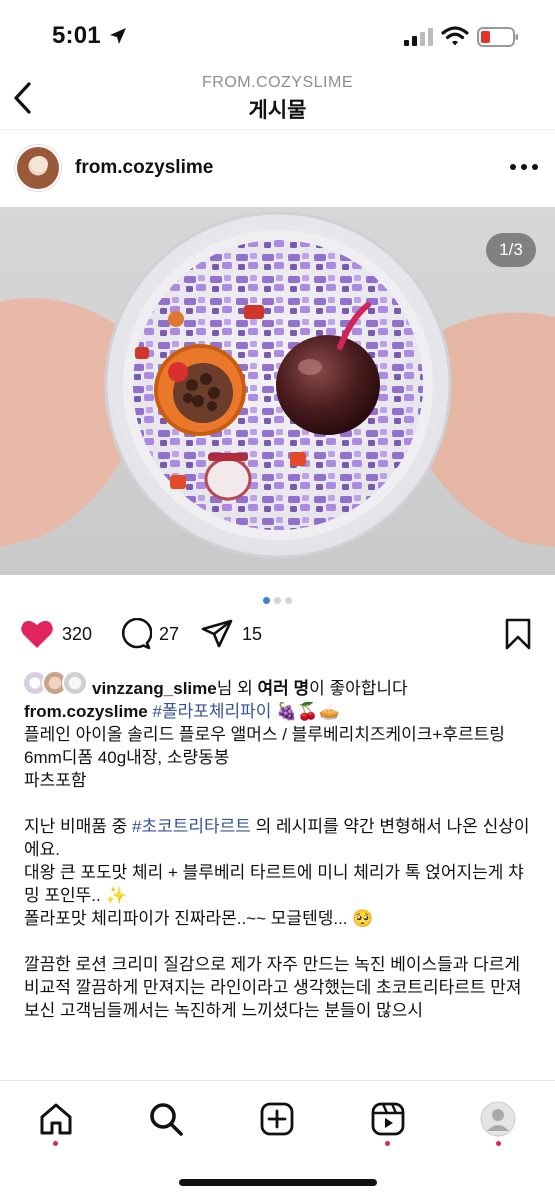  Describe the element at coordinates (127, 757) in the screenshot. I see `caption-line: 6mm디폼 40g내장, 소량동봉` at that location.